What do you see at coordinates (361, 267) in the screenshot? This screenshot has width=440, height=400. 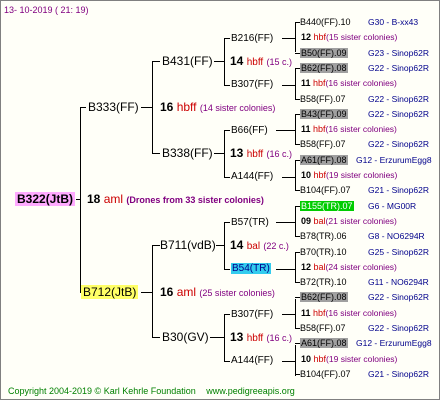 I see `gen4-note-16: (24 sister colonies)` at bounding box center [361, 267].